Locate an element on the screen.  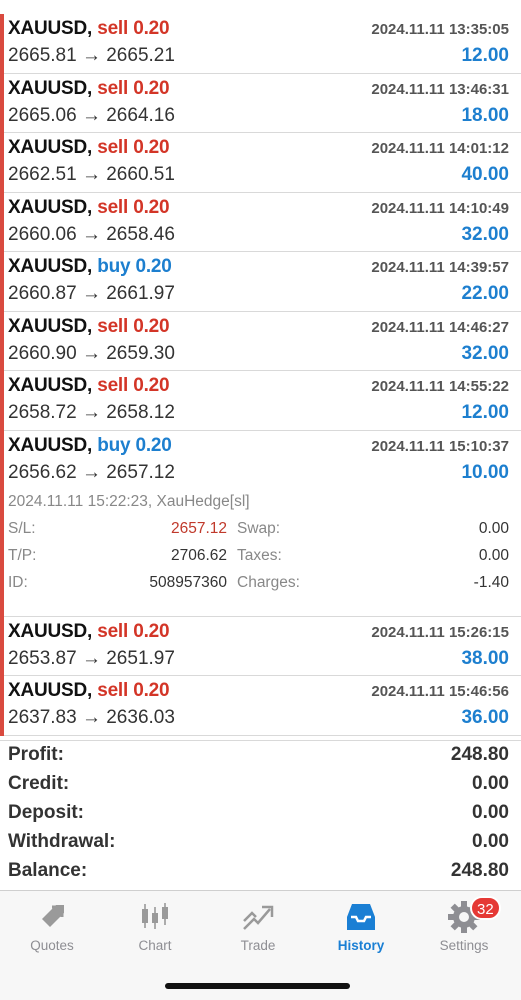
tab-quotes: Quotes is located at coordinates (52, 926).